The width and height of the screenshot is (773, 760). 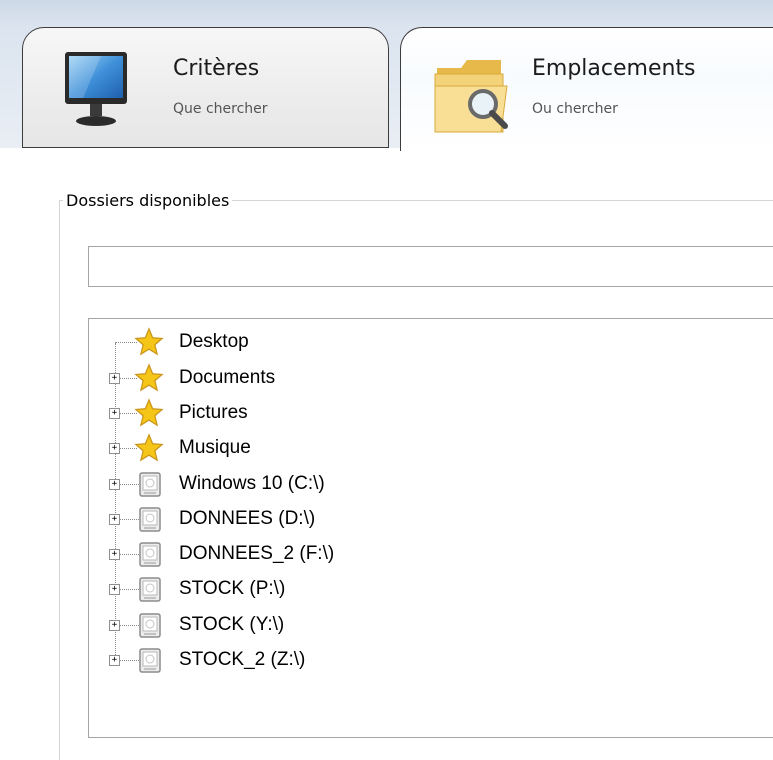 I want to click on folder-search-icon, so click(x=471, y=96).